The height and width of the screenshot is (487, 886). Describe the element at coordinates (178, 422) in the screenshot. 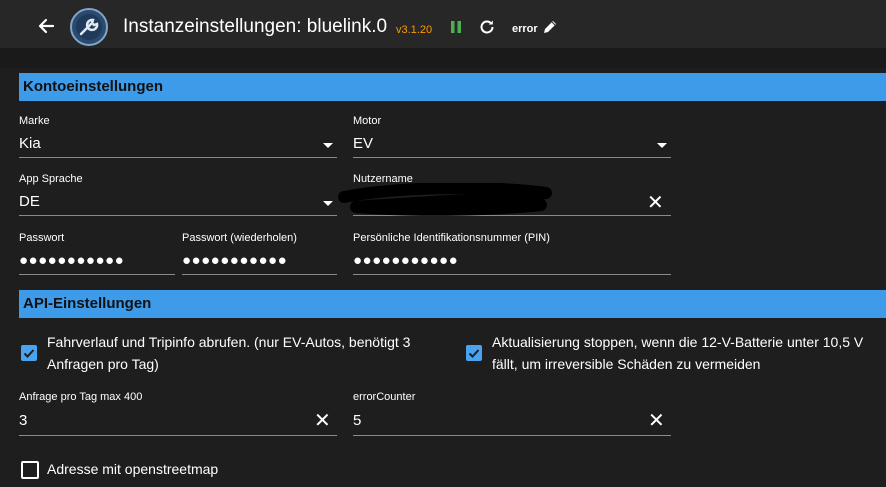

I see `requests-input: 3 ✕` at that location.